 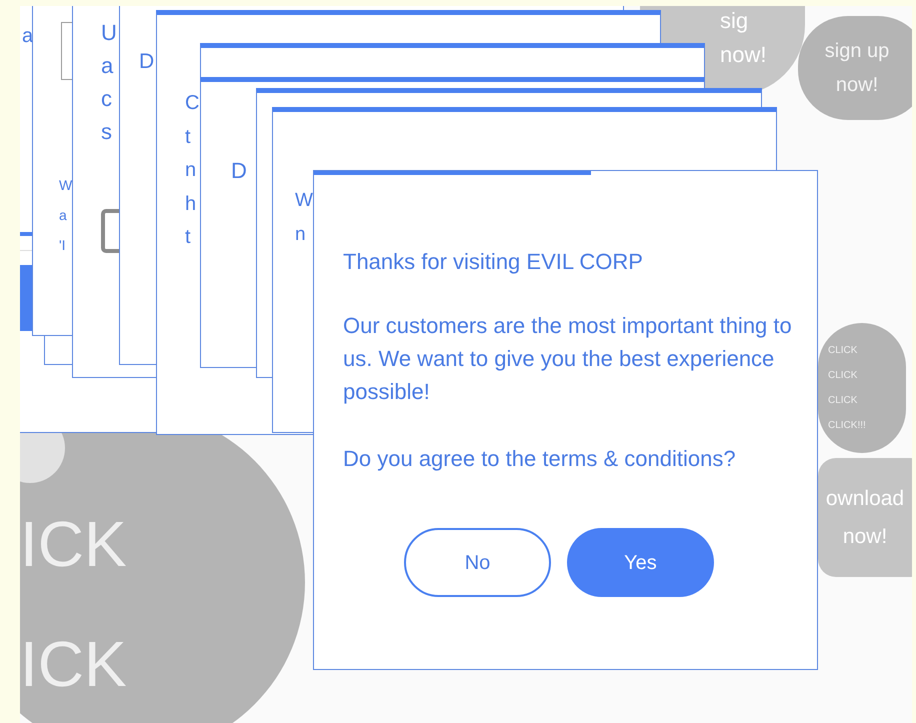 I want to click on yes-button: Yes, so click(x=640, y=562).